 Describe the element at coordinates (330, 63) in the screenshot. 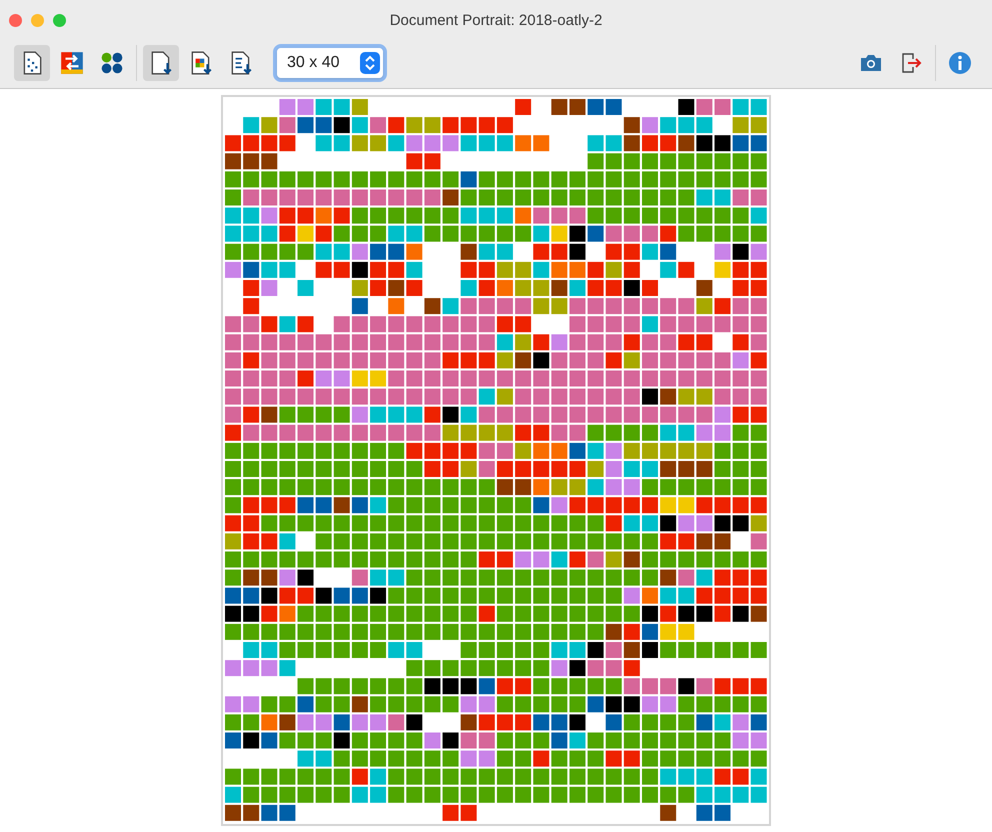

I see `size-select: 30 x 40` at that location.